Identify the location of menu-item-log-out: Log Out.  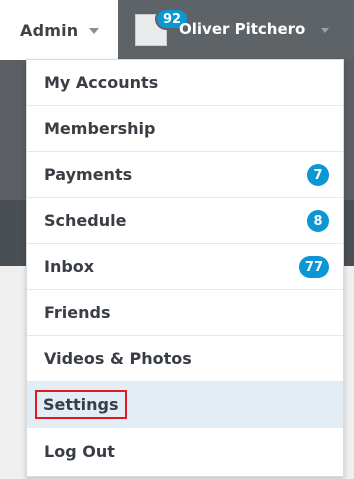
(185, 451).